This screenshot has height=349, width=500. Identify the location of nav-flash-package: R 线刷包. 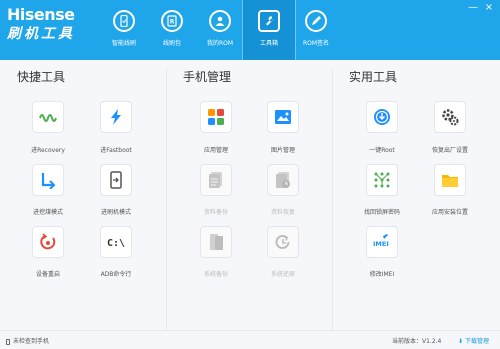
(172, 30).